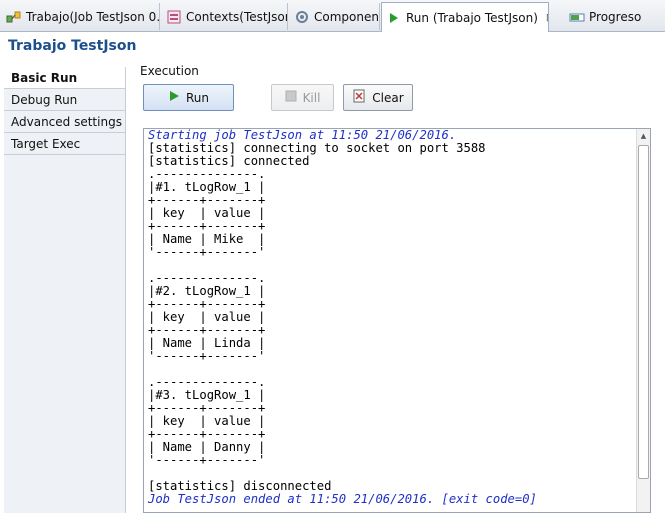 Image resolution: width=665 pixels, height=513 pixels. I want to click on run-button: Run, so click(188, 97).